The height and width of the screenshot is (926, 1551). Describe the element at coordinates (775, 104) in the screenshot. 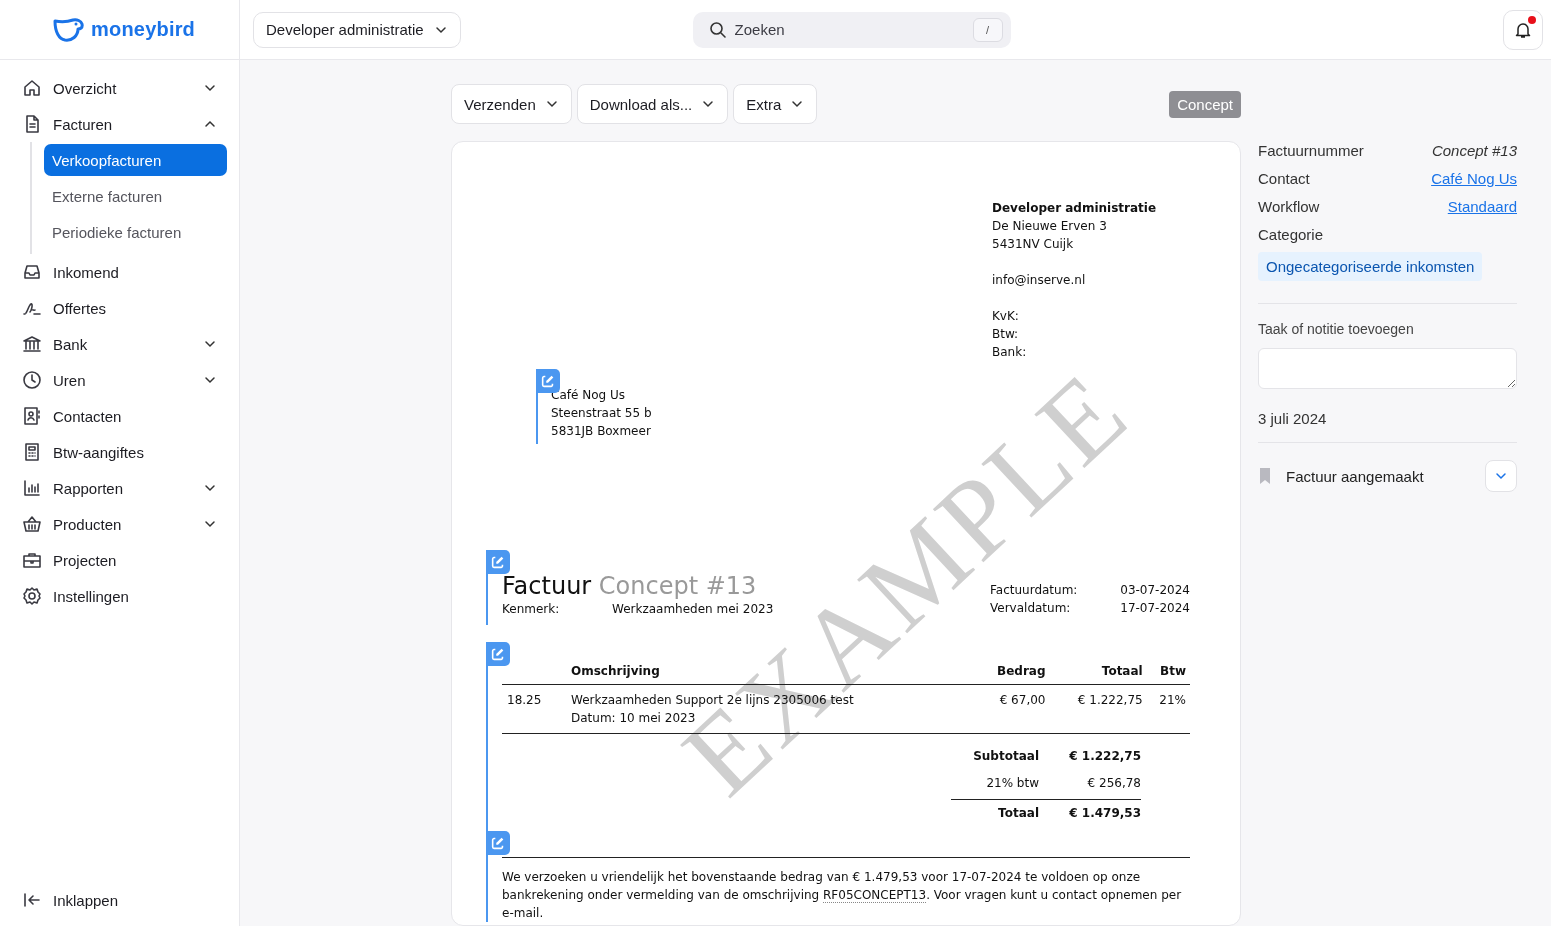

I see `toolbar-dropdown-button: Extra` at that location.